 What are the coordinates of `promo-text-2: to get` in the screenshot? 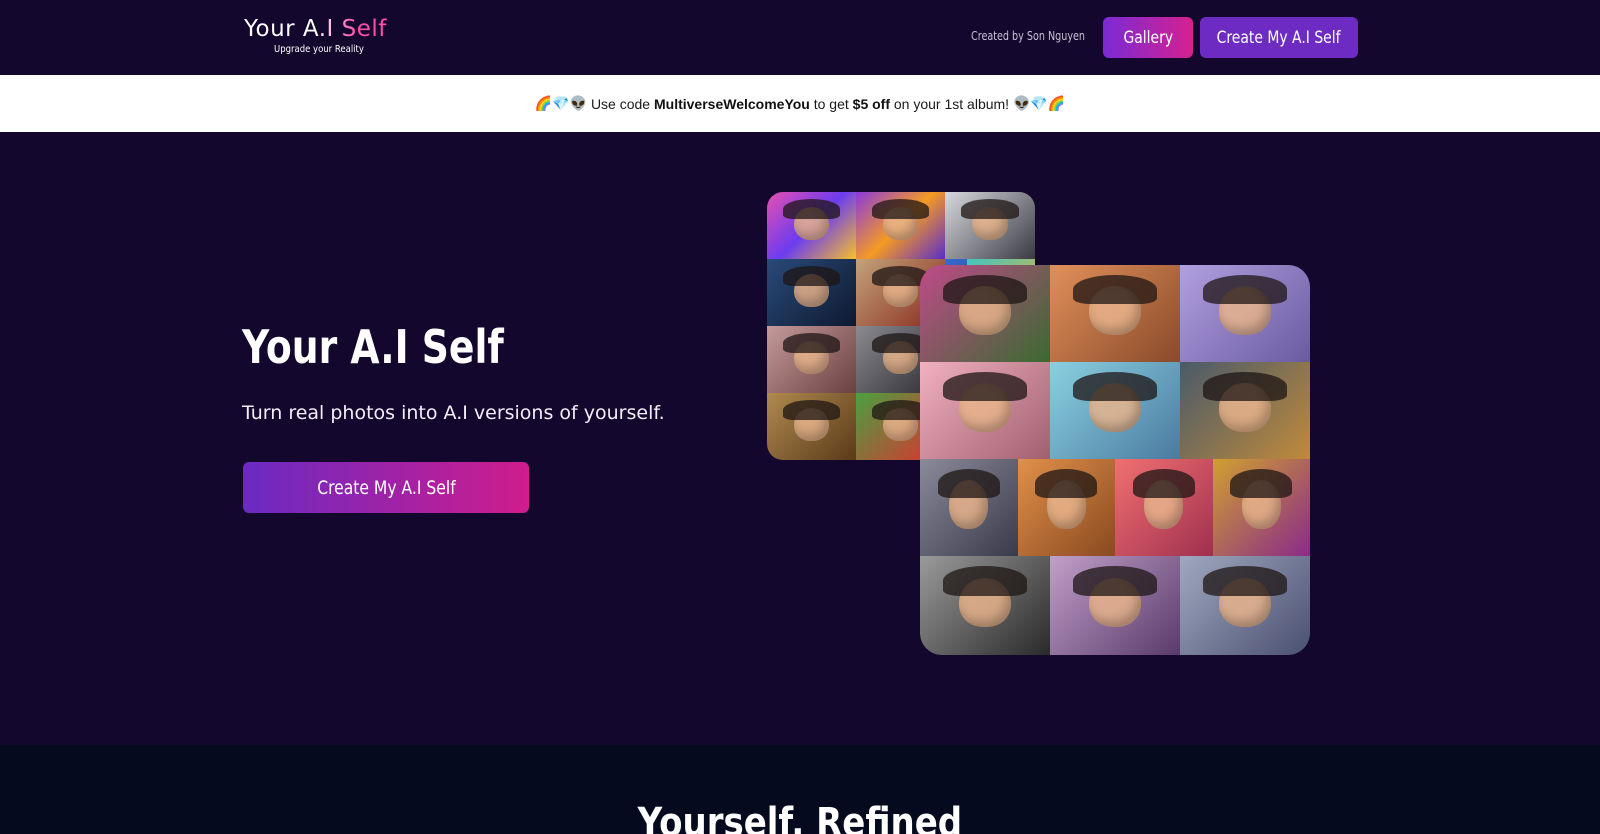 It's located at (831, 103).